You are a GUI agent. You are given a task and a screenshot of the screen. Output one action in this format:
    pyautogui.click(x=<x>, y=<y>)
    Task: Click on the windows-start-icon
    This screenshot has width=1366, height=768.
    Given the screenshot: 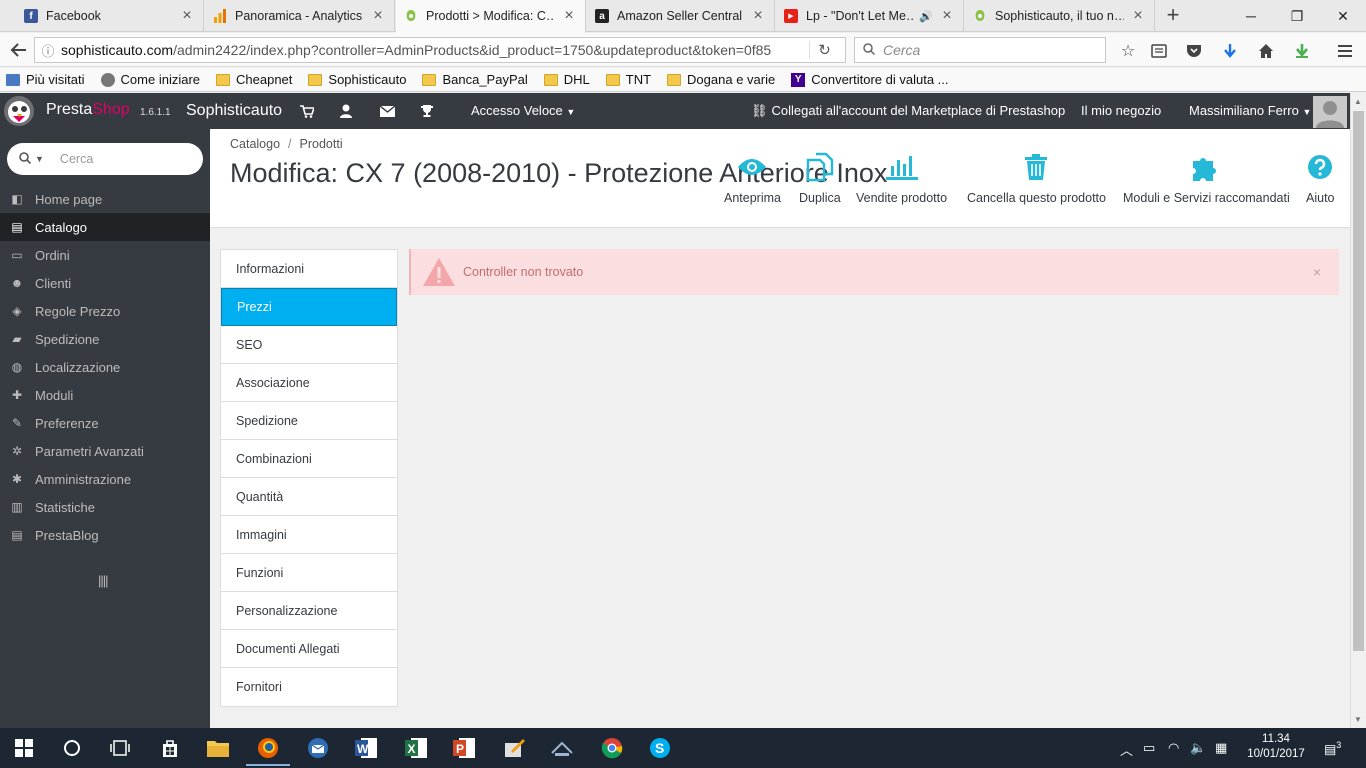 What is the action you would take?
    pyautogui.click(x=24, y=748)
    